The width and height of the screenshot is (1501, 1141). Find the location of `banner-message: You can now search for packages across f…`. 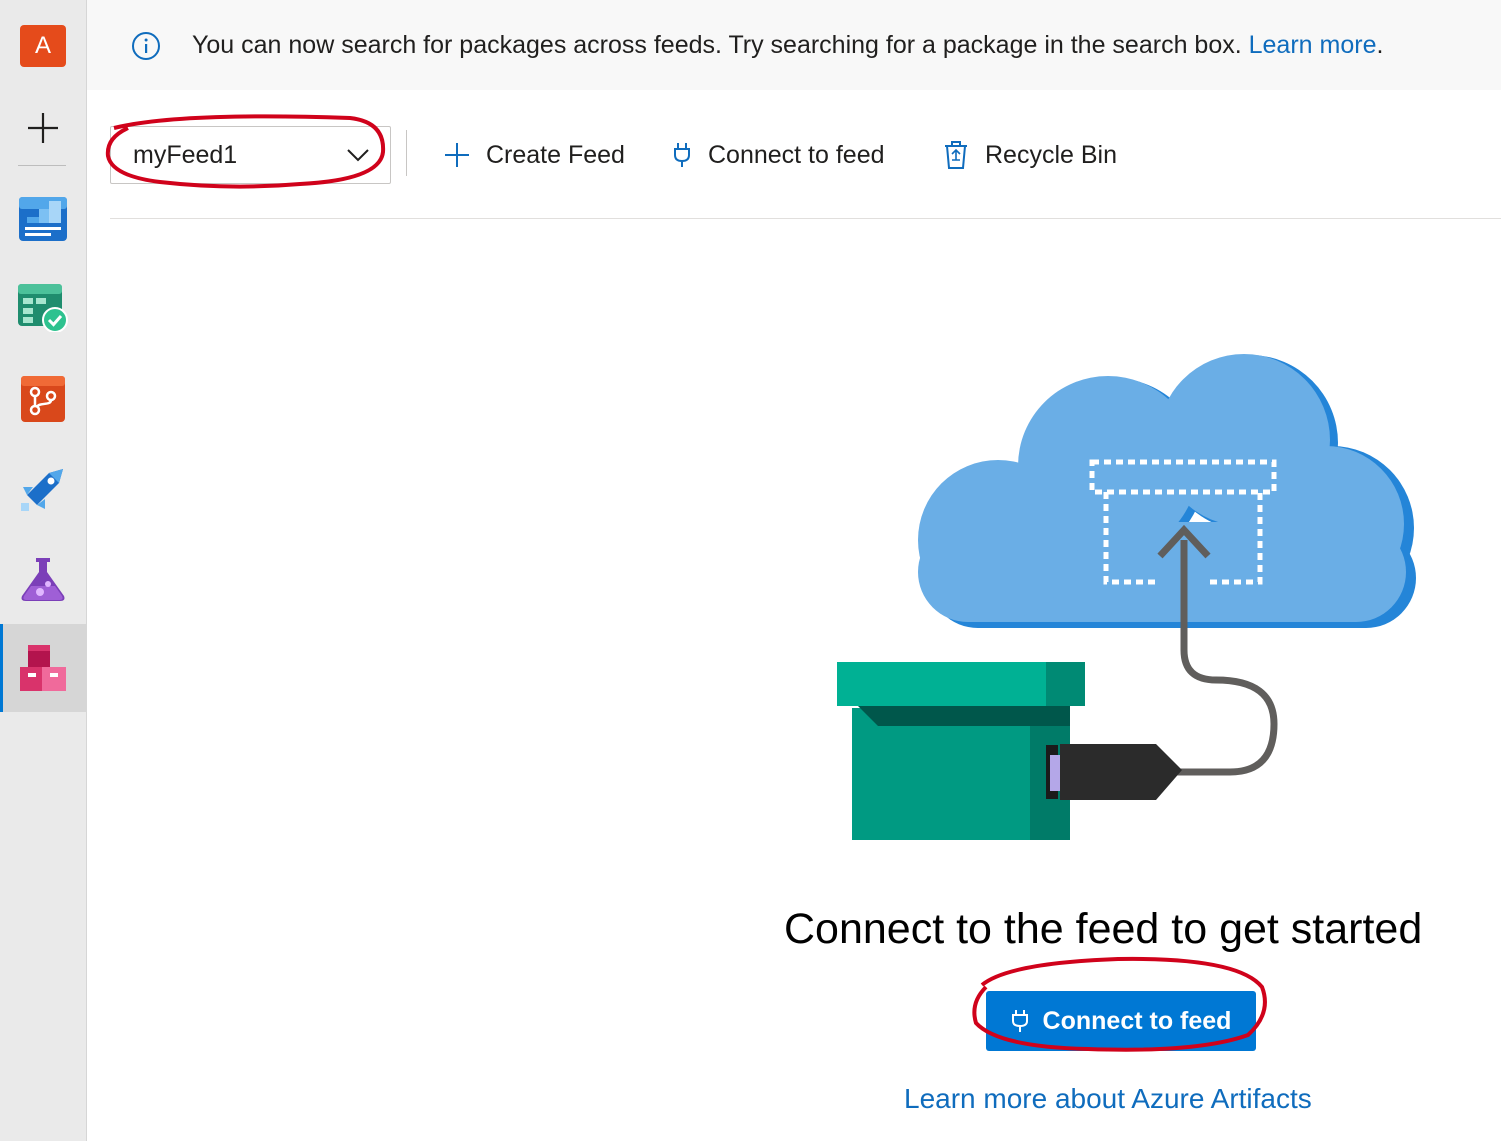

banner-message: You can now search for packages across f… is located at coordinates (787, 45).